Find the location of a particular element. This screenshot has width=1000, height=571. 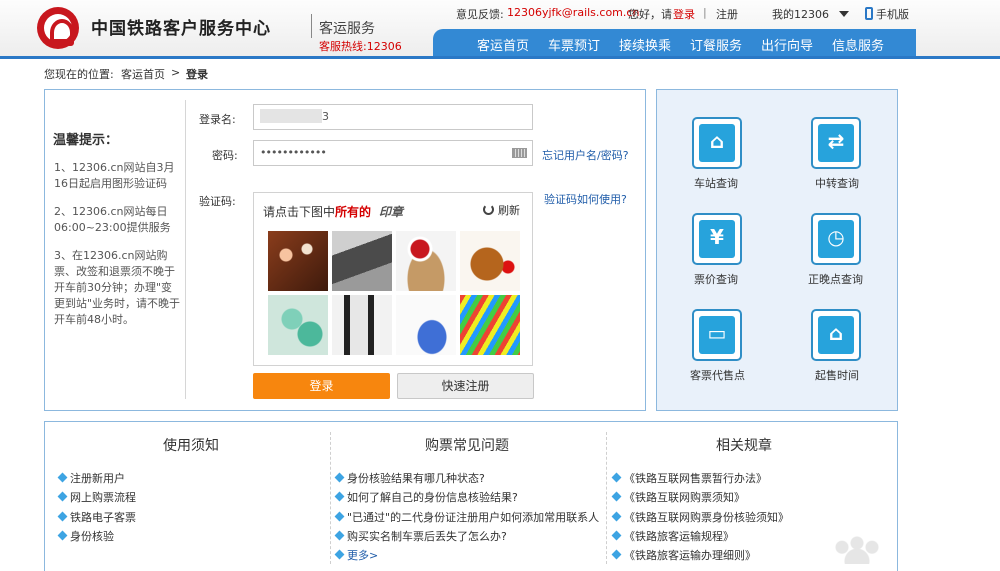

service-label: 票价查询 is located at coordinates (716, 279).